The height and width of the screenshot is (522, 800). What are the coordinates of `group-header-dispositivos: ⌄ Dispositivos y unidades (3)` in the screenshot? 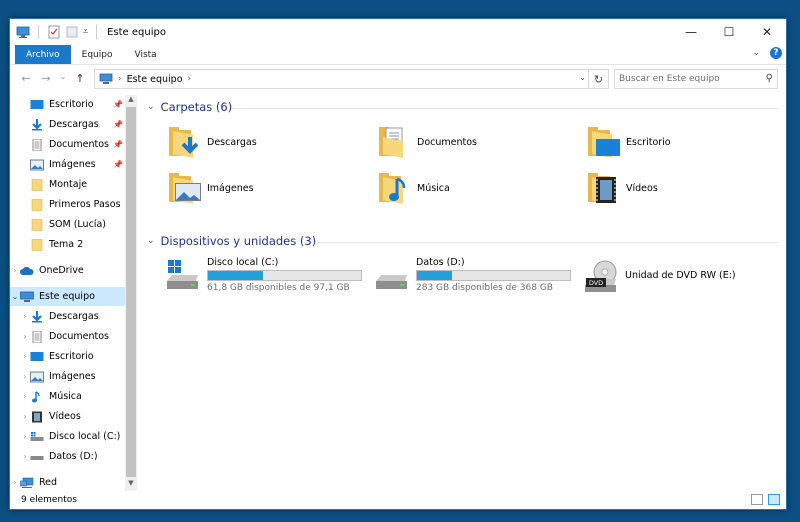 It's located at (231, 241).